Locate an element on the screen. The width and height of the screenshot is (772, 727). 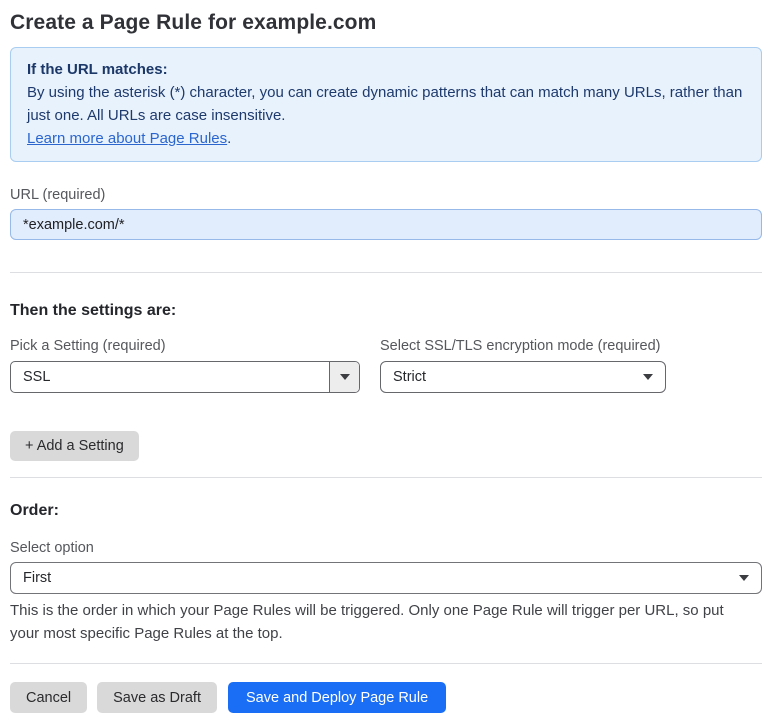
settings-section-heading: Then the settings are: is located at coordinates (93, 310).